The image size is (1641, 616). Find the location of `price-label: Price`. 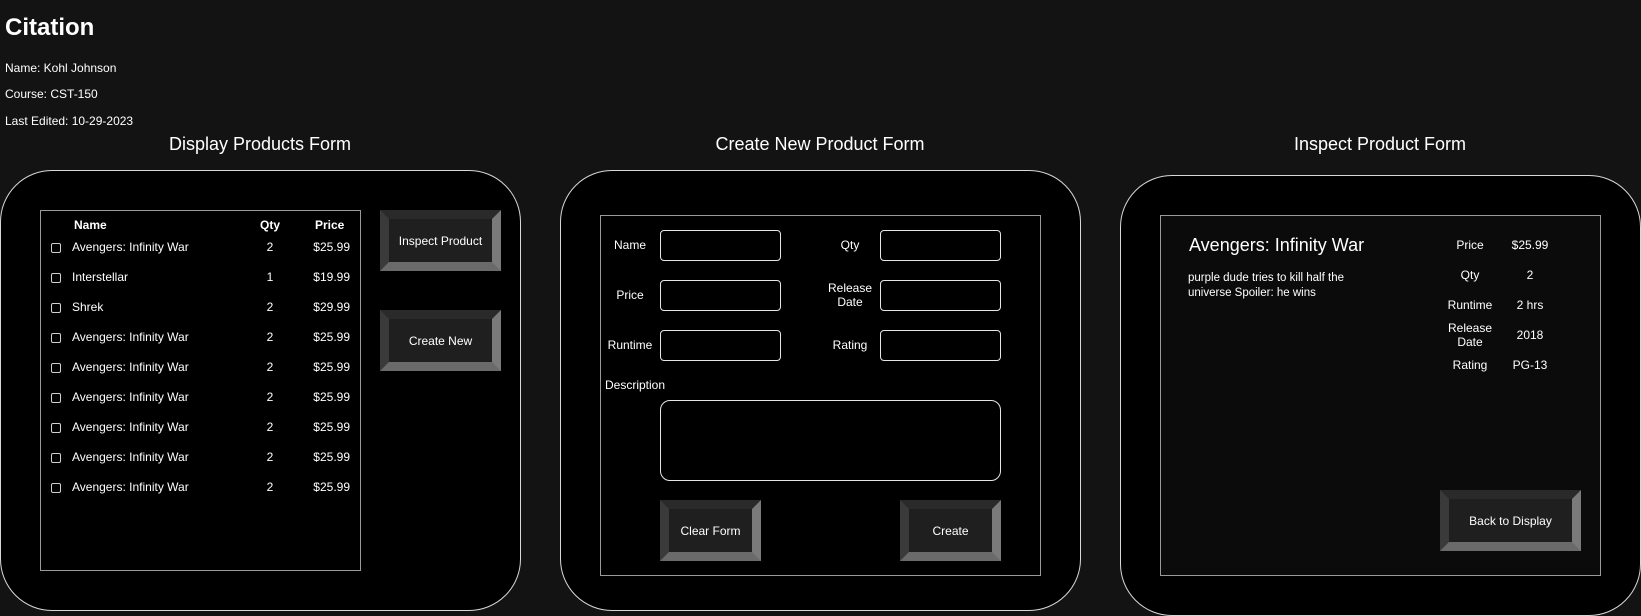

price-label: Price is located at coordinates (630, 295).